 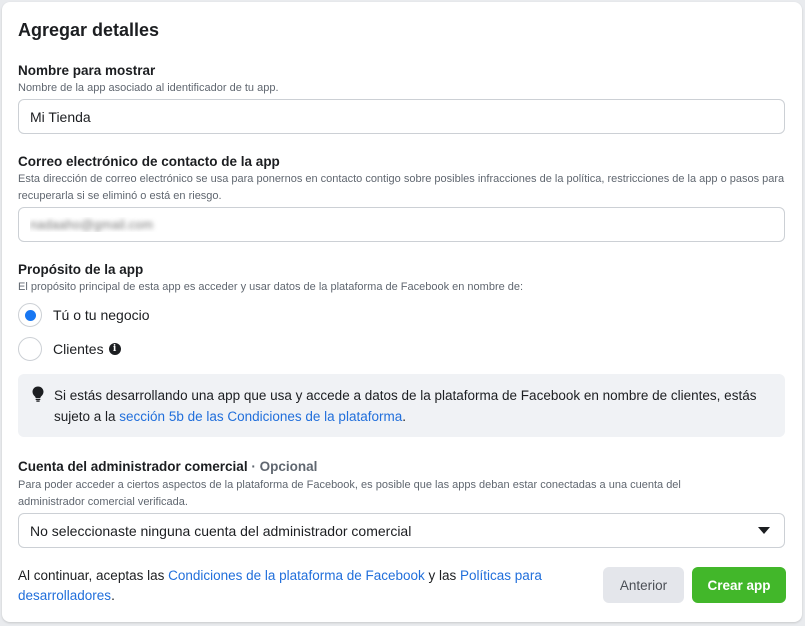 I want to click on contact-email-input, so click(x=401, y=224).